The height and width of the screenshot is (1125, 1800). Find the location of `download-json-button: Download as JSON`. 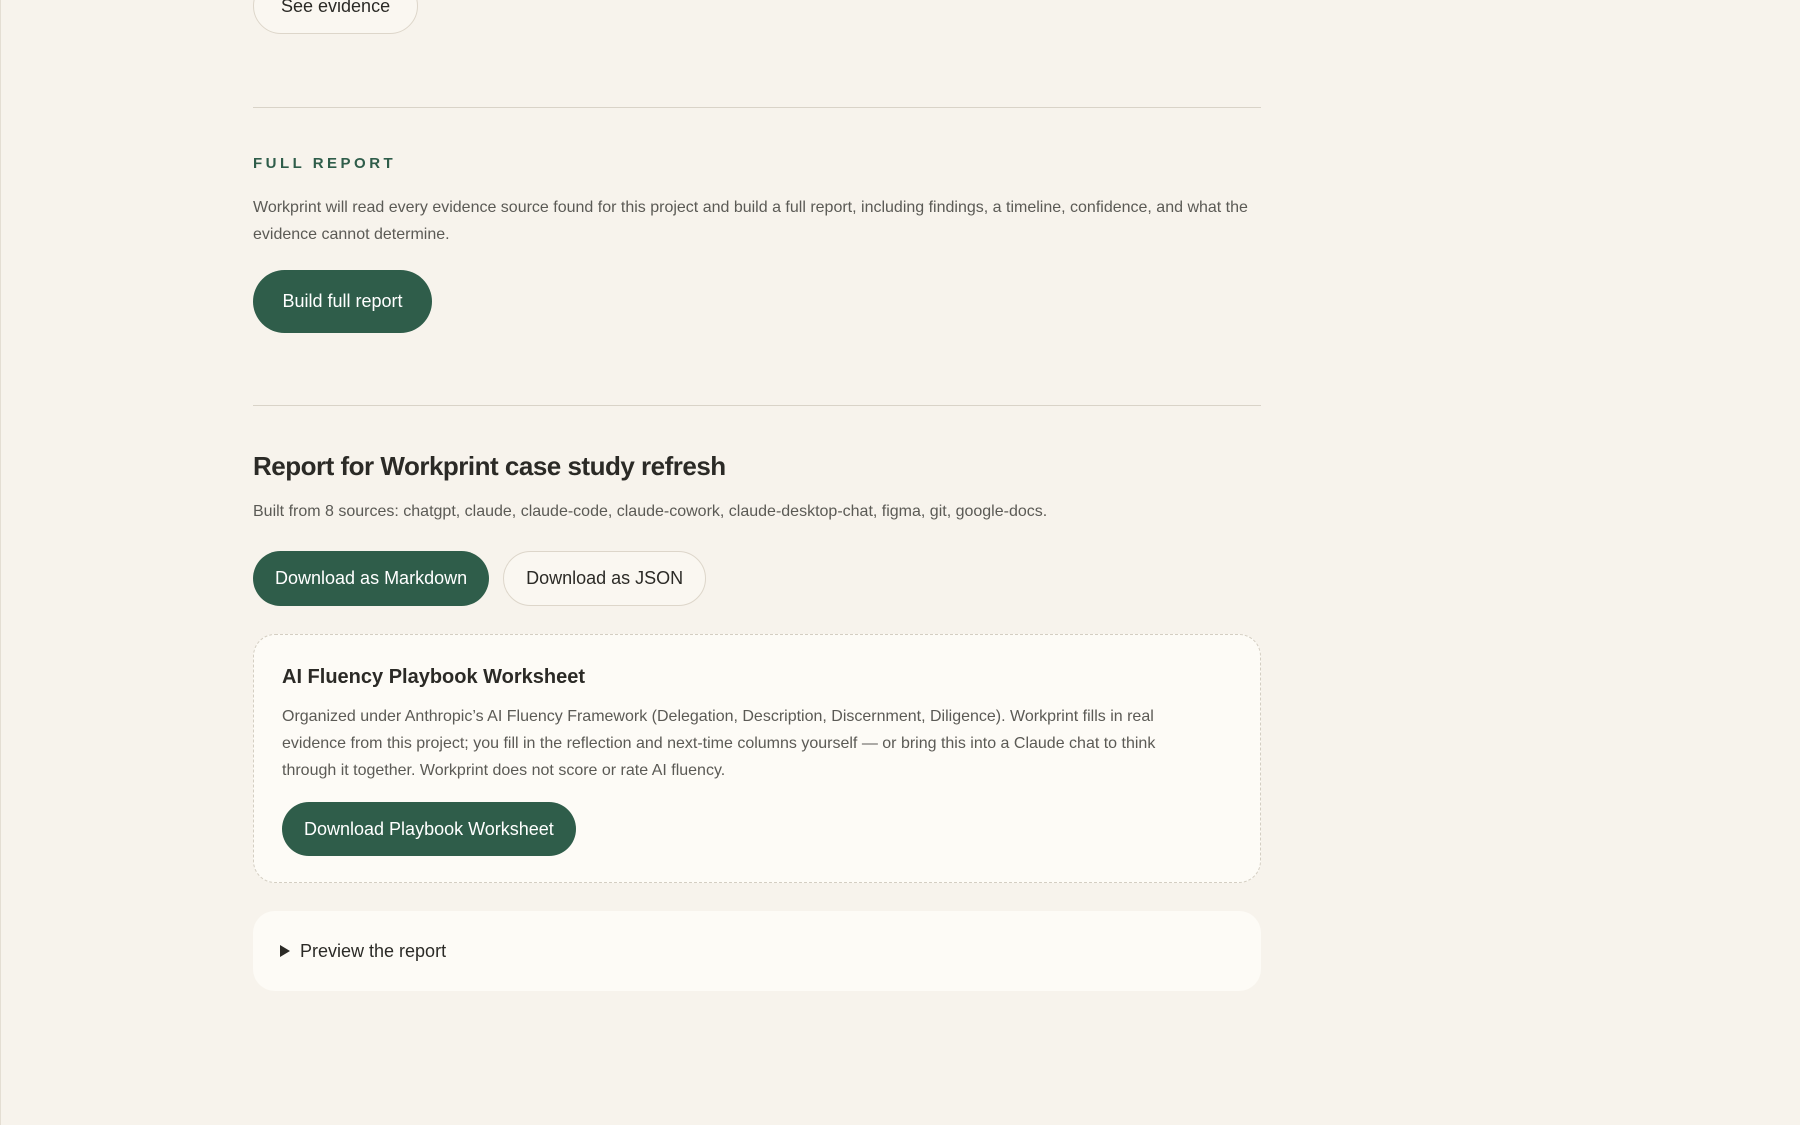

download-json-button: Download as JSON is located at coordinates (605, 578).